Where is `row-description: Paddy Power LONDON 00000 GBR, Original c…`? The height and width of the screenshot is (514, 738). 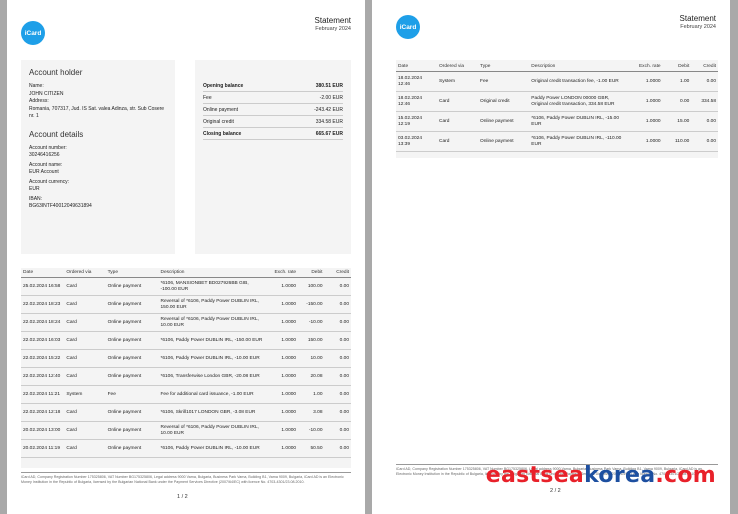
row-description: Paddy Power LONDON 00000 GBR, Original c… is located at coordinates (578, 101).